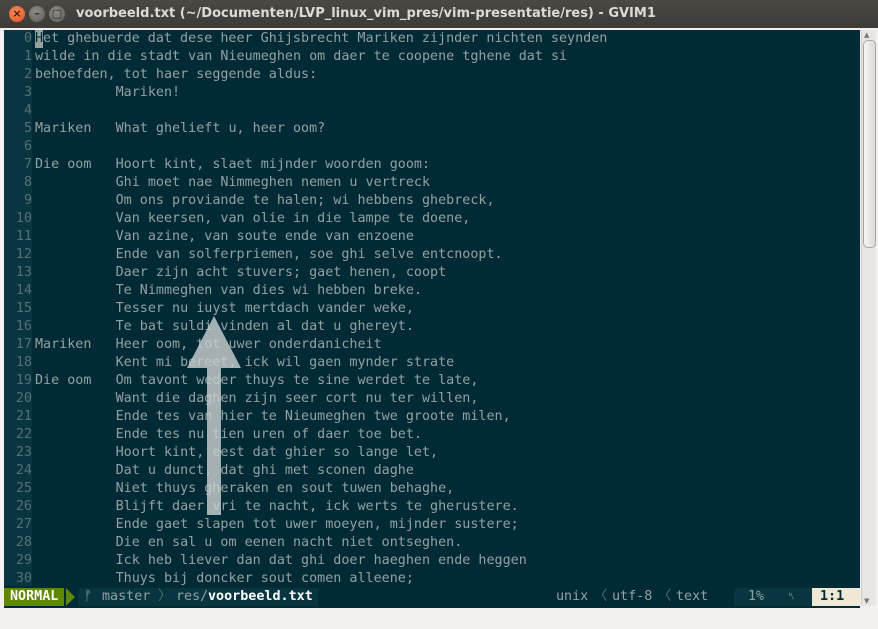 The width and height of the screenshot is (878, 629). Describe the element at coordinates (18, 381) in the screenshot. I see `line-number: 19` at that location.